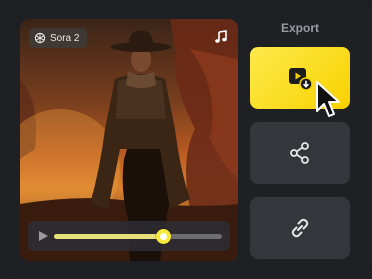 Image resolution: width=372 pixels, height=279 pixels. I want to click on export-title: Export, so click(299, 28).